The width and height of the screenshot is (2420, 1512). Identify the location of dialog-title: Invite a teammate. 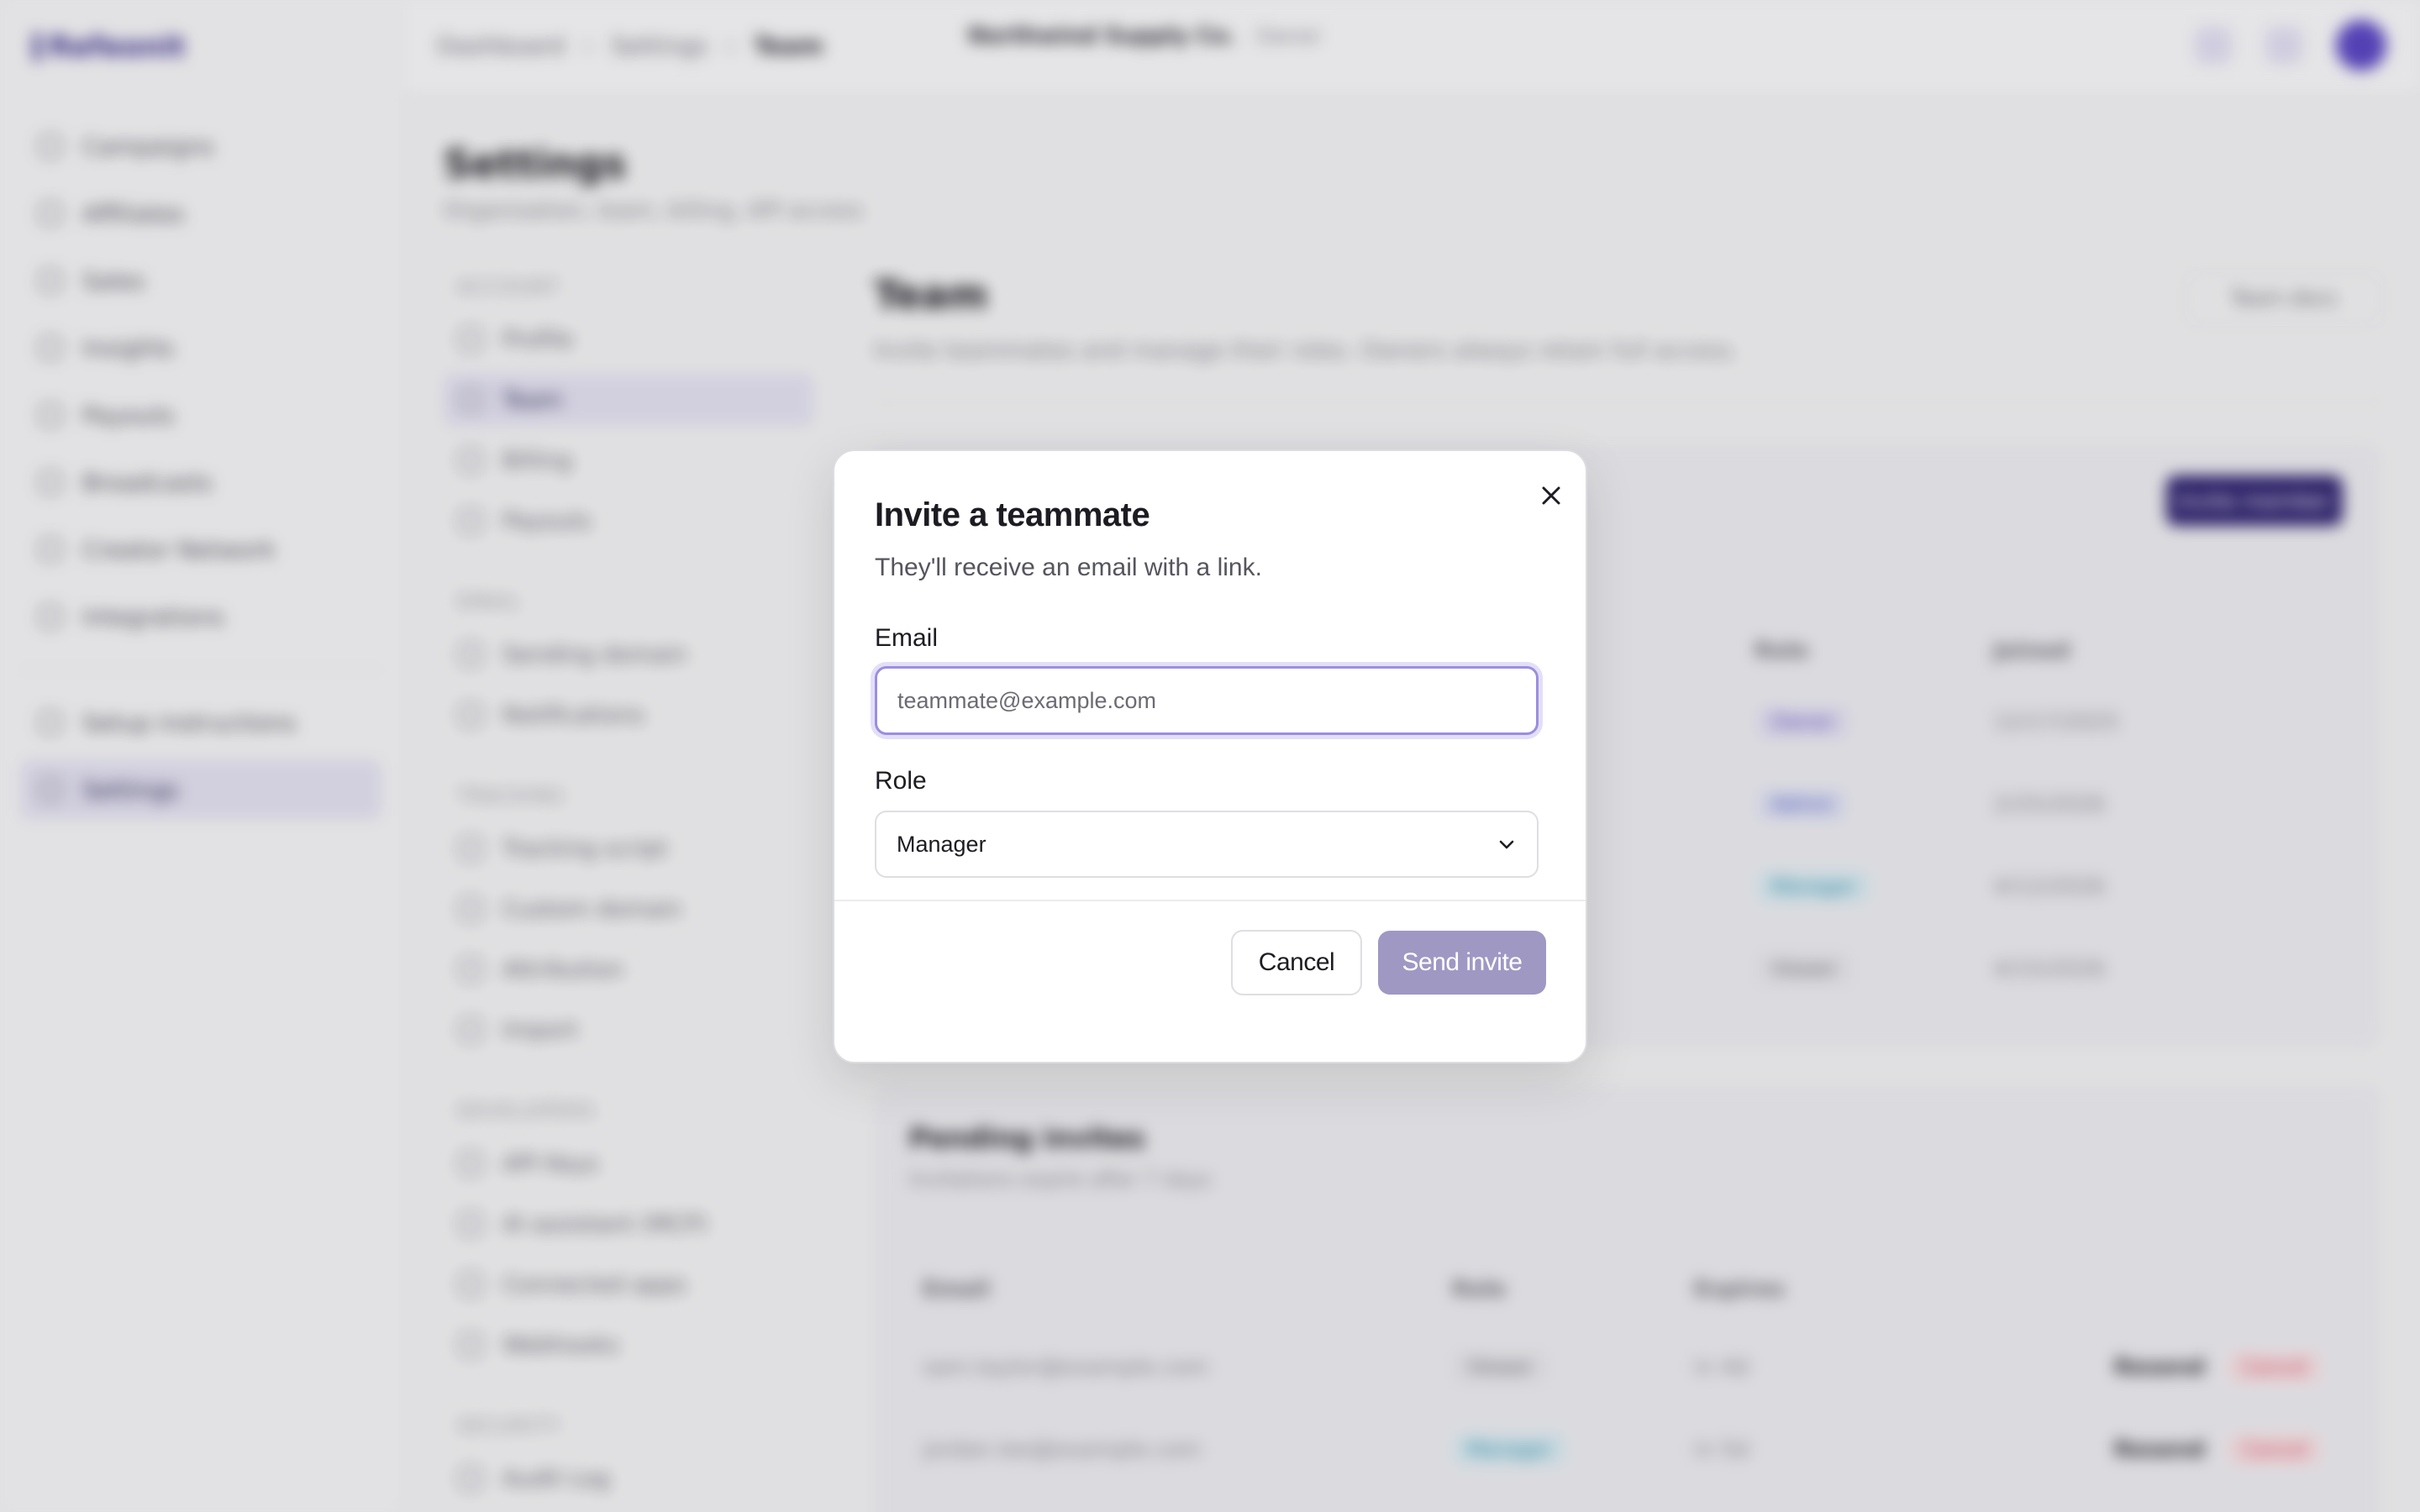
(1013, 514).